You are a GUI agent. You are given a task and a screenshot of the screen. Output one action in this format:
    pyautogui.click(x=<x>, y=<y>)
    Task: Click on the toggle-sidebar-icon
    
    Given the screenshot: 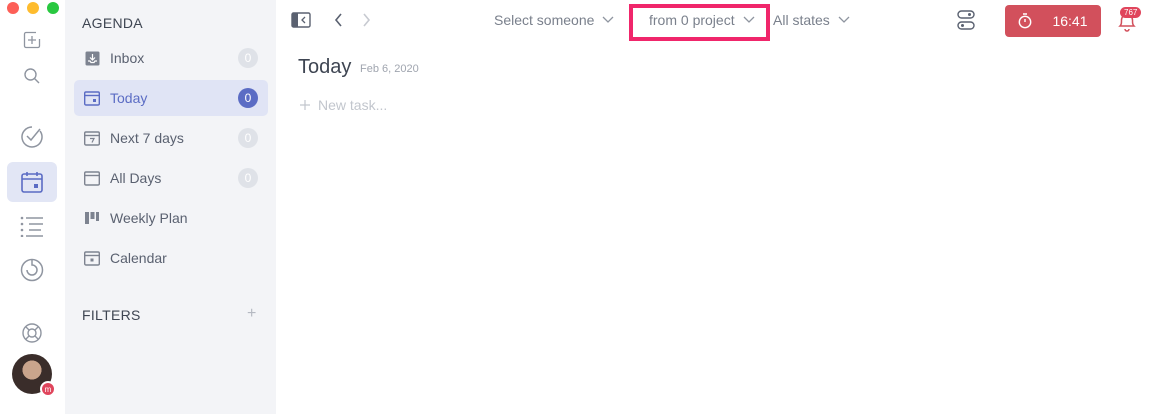 What is the action you would take?
    pyautogui.click(x=301, y=20)
    